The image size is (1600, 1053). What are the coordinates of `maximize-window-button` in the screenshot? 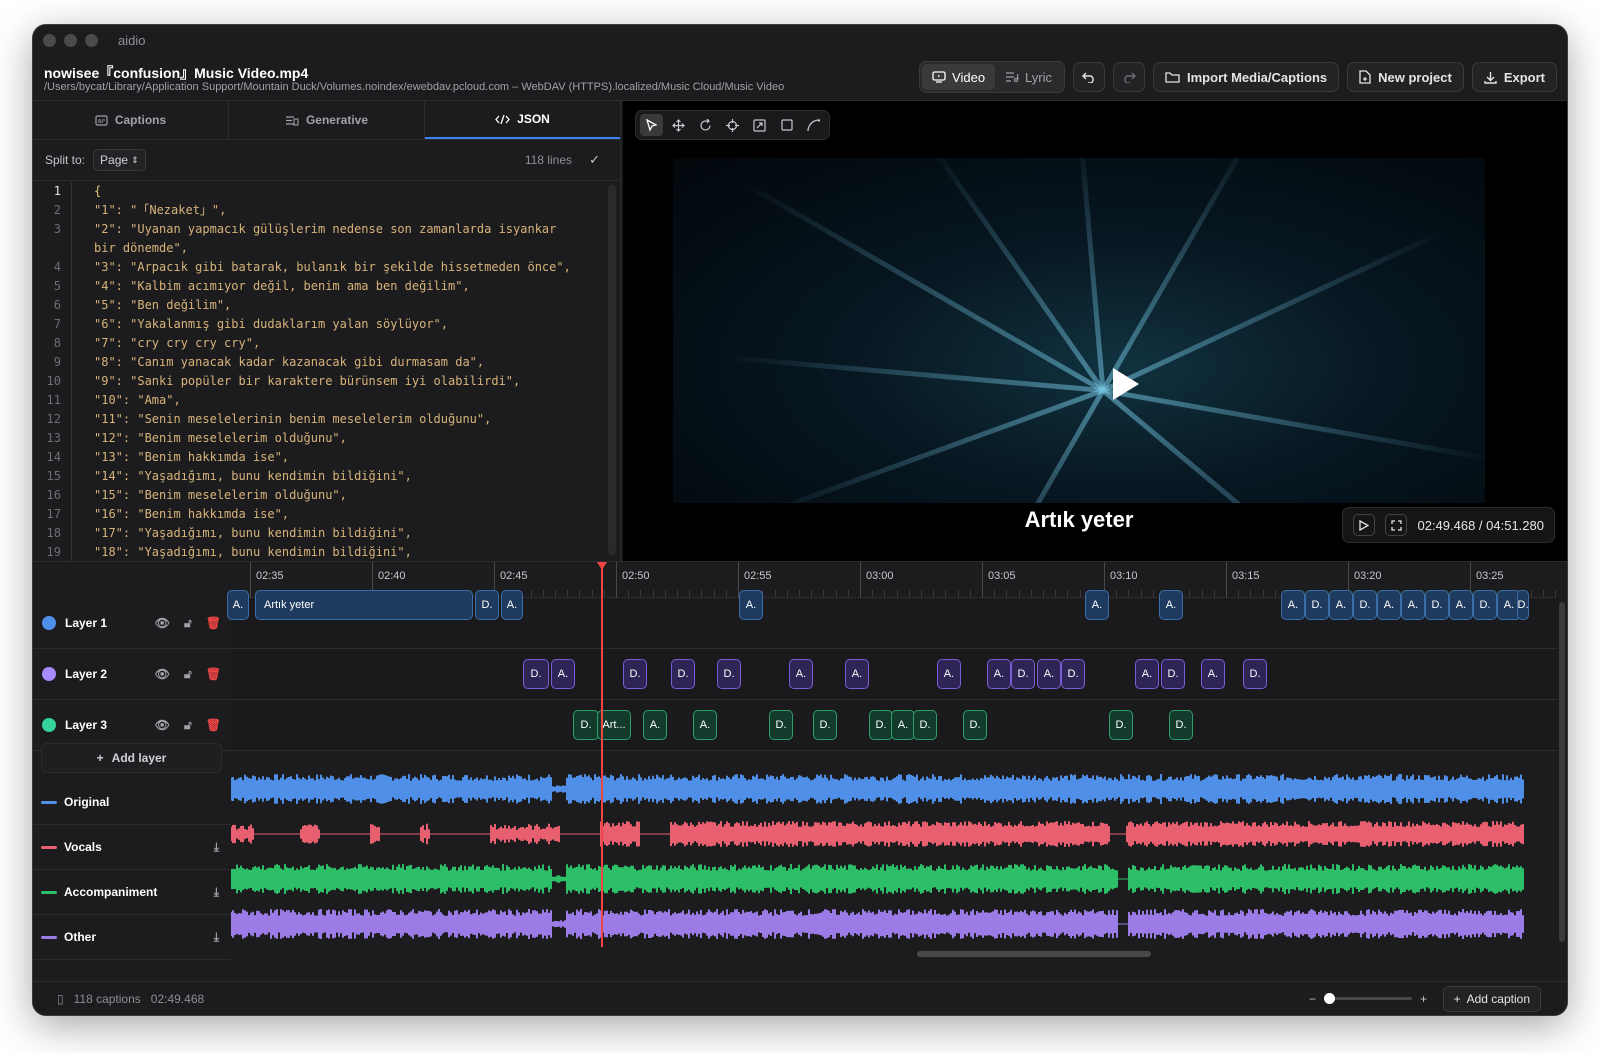 It's located at (91, 40).